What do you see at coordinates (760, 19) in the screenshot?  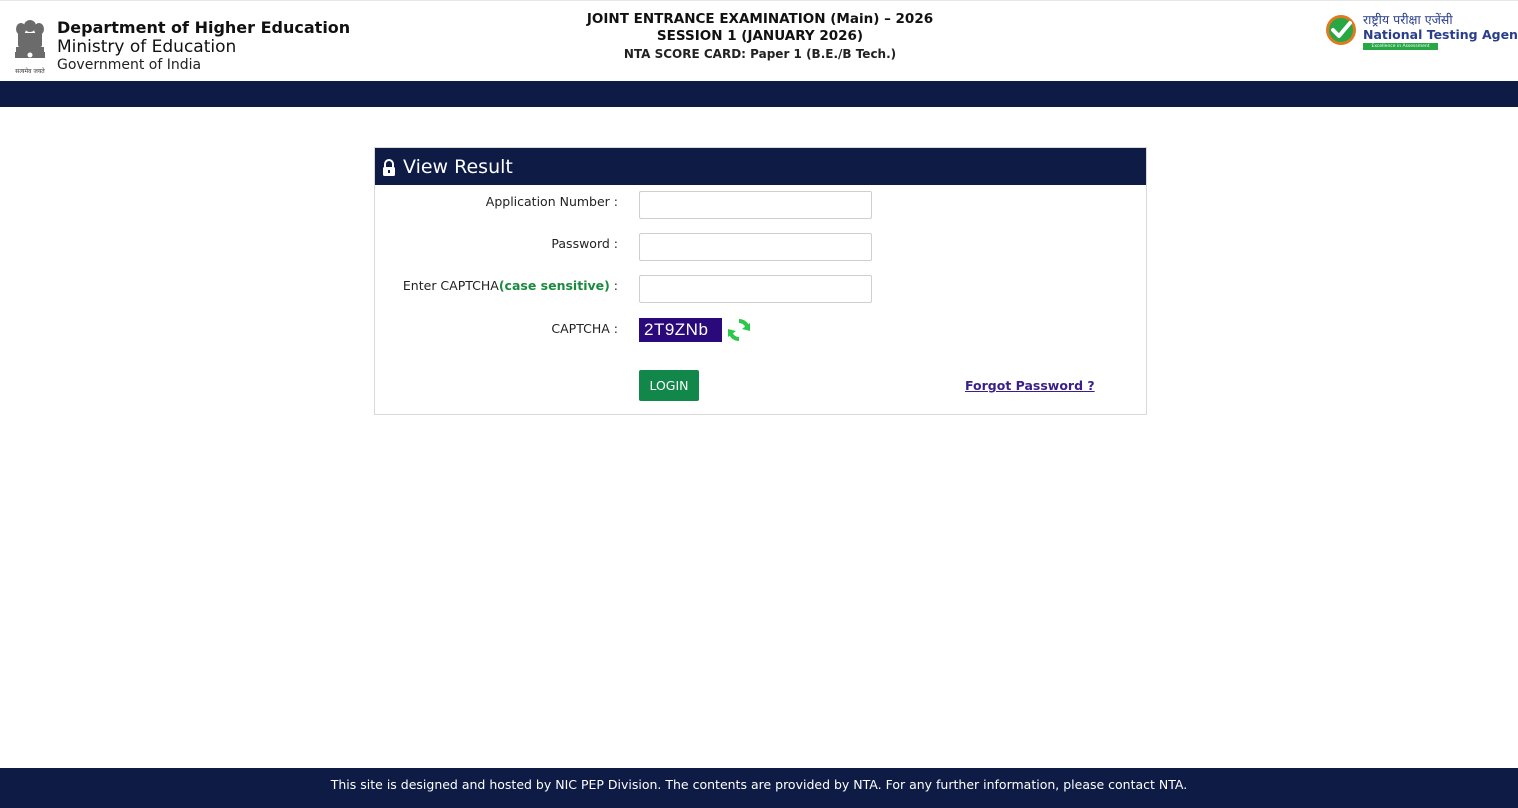 I see `exam-title: JOINT ENTRANCE EXAMINATION (Main) – 2026` at bounding box center [760, 19].